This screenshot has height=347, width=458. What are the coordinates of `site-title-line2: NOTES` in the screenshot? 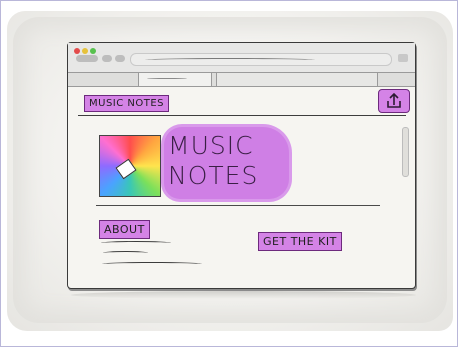 It's located at (213, 175).